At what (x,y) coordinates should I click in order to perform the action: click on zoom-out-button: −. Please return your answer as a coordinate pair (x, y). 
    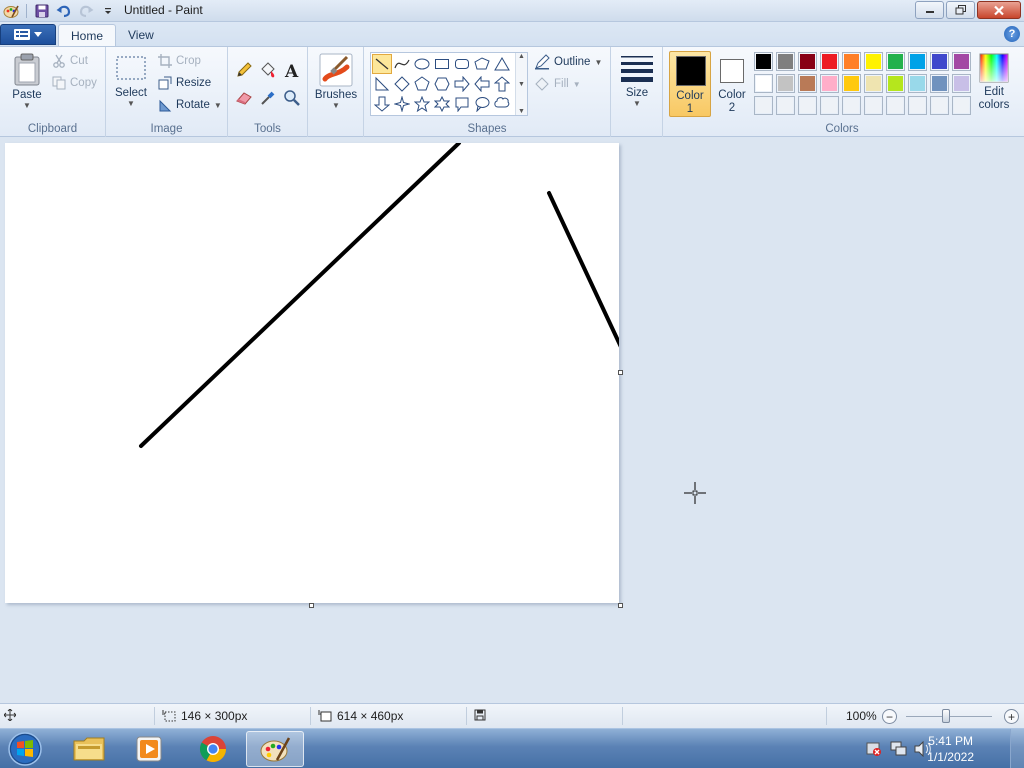
    Looking at the image, I should click on (889, 716).